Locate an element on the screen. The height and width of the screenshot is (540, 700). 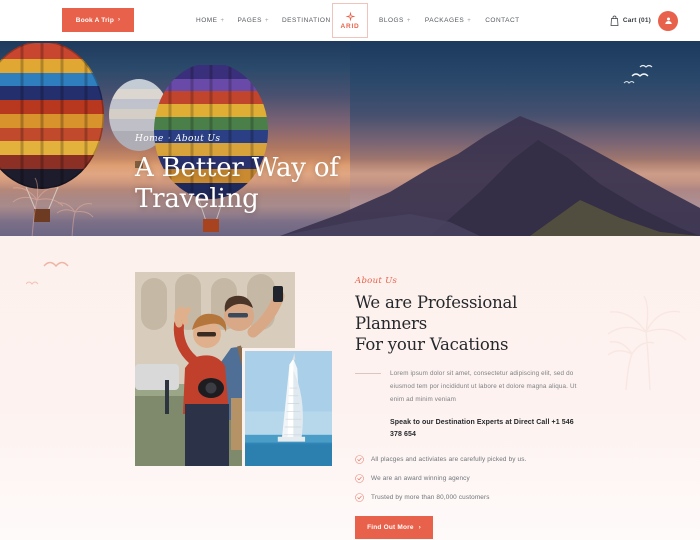
list-item: We are an award winning agency is located at coordinates (469, 479).